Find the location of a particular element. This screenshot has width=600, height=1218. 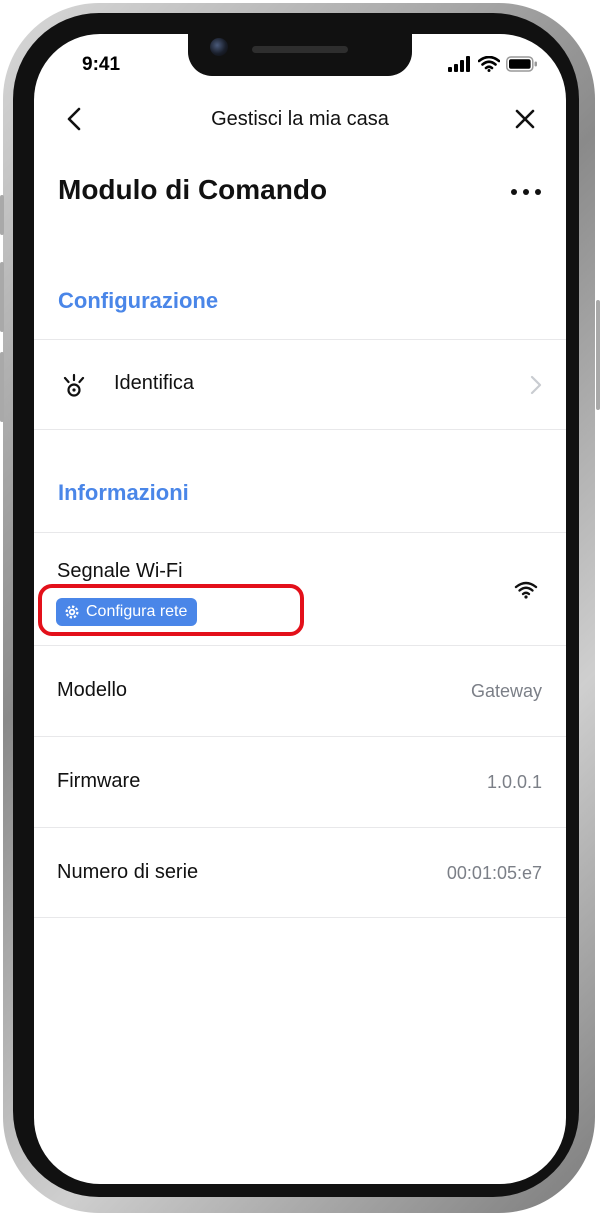

serial-number-label: Numero di serie is located at coordinates (128, 872).